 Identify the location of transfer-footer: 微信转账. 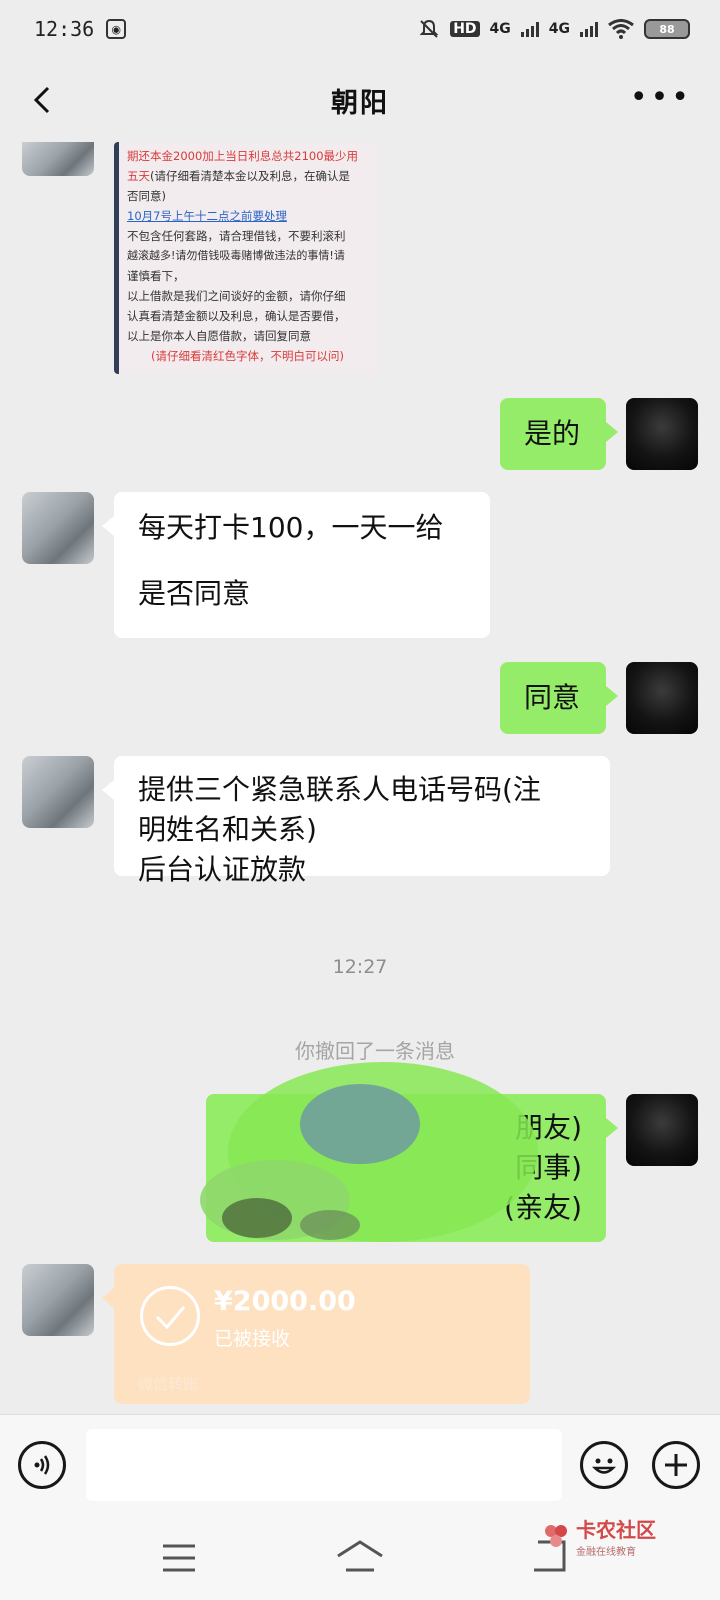
(168, 1384).